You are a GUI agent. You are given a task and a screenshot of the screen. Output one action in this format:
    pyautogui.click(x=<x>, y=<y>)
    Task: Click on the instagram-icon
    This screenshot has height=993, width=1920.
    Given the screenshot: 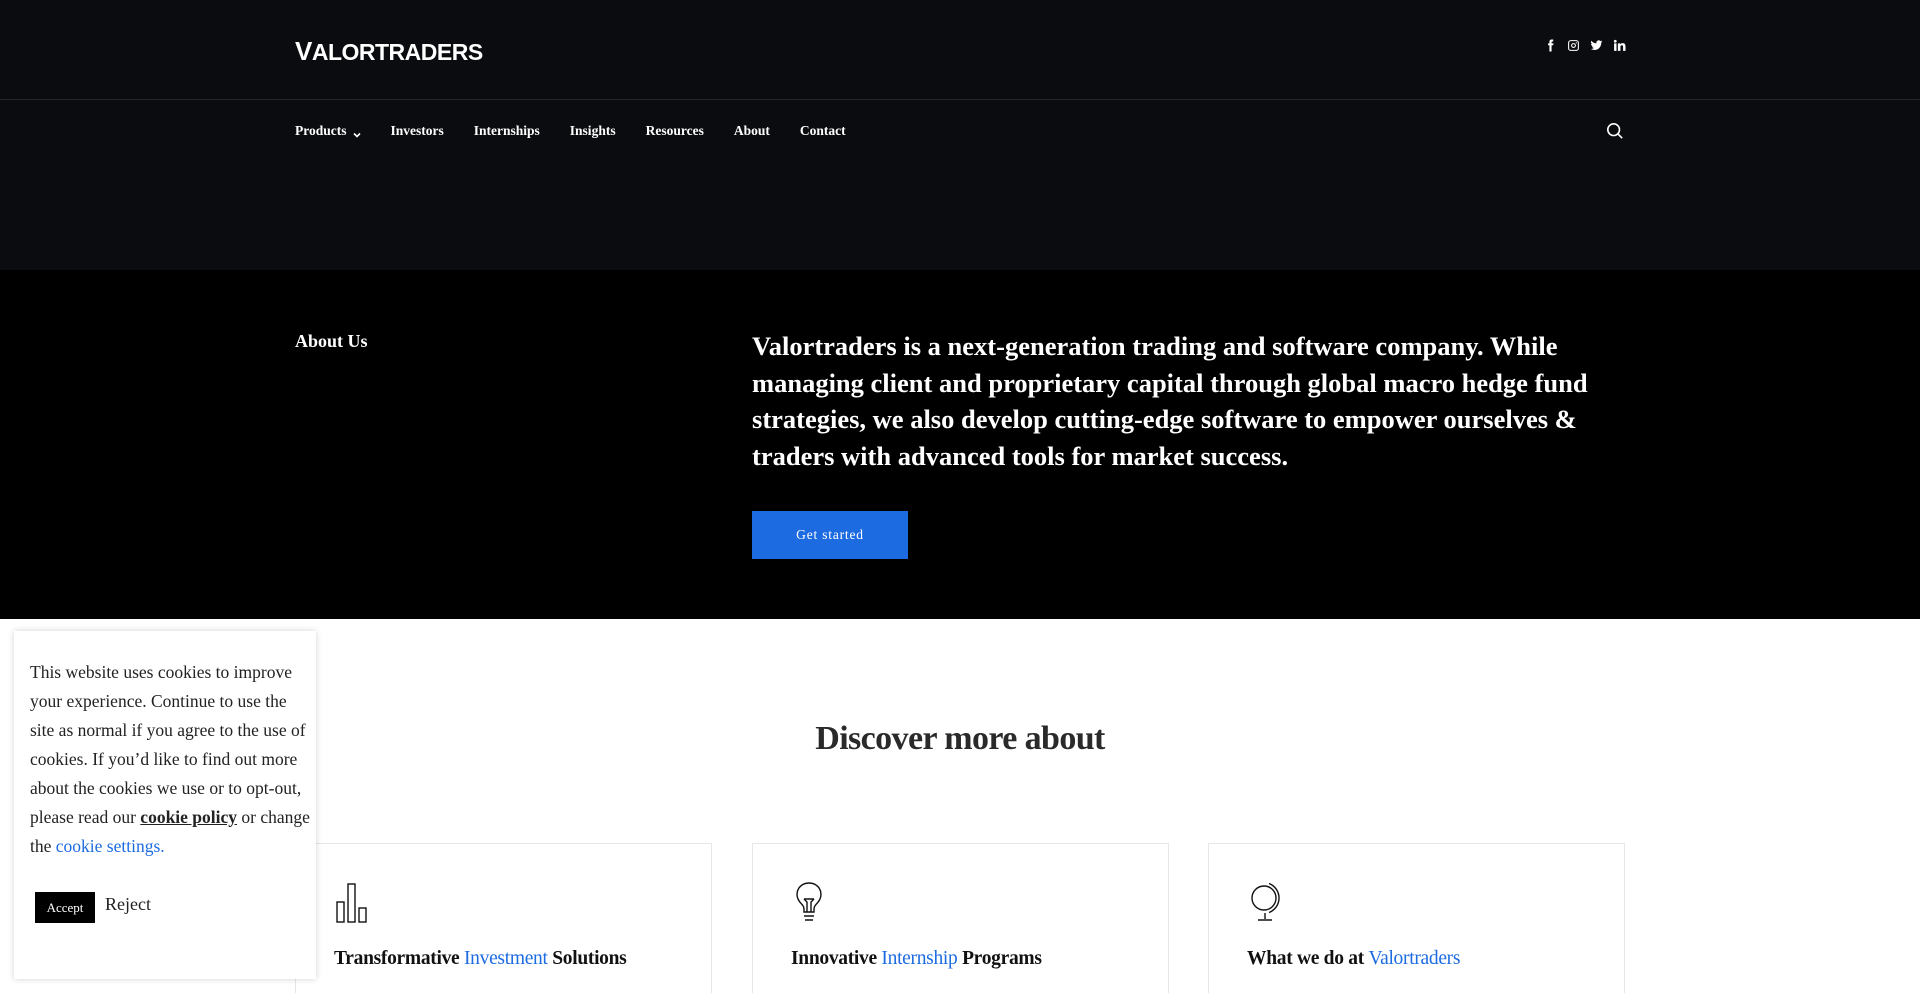 What is the action you would take?
    pyautogui.click(x=1573, y=45)
    